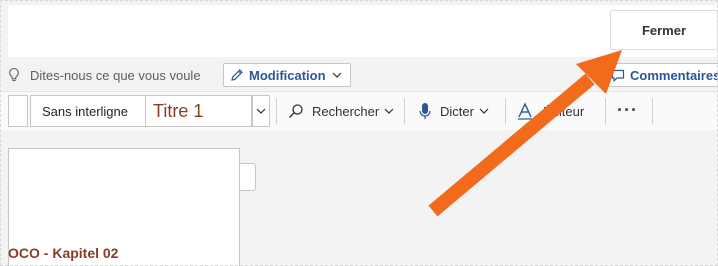 Image resolution: width=718 pixels, height=266 pixels. Describe the element at coordinates (674, 75) in the screenshot. I see `comments-label: Commentaires` at that location.